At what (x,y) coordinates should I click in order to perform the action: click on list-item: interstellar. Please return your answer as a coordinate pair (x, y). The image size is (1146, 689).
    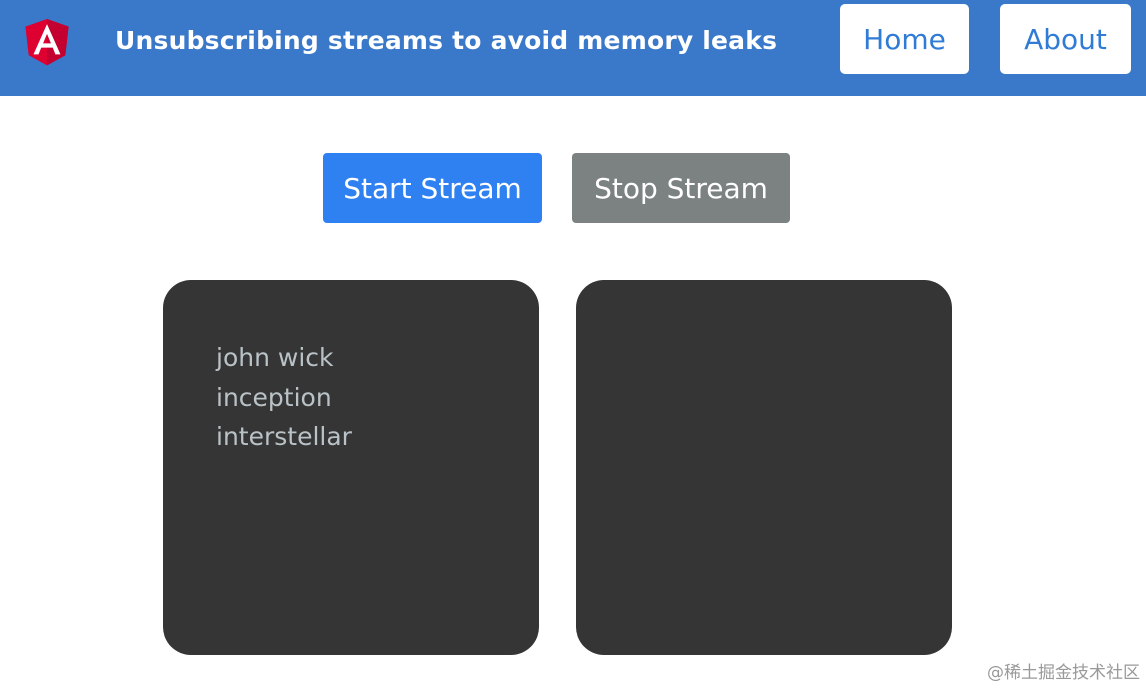
    Looking at the image, I should click on (284, 436).